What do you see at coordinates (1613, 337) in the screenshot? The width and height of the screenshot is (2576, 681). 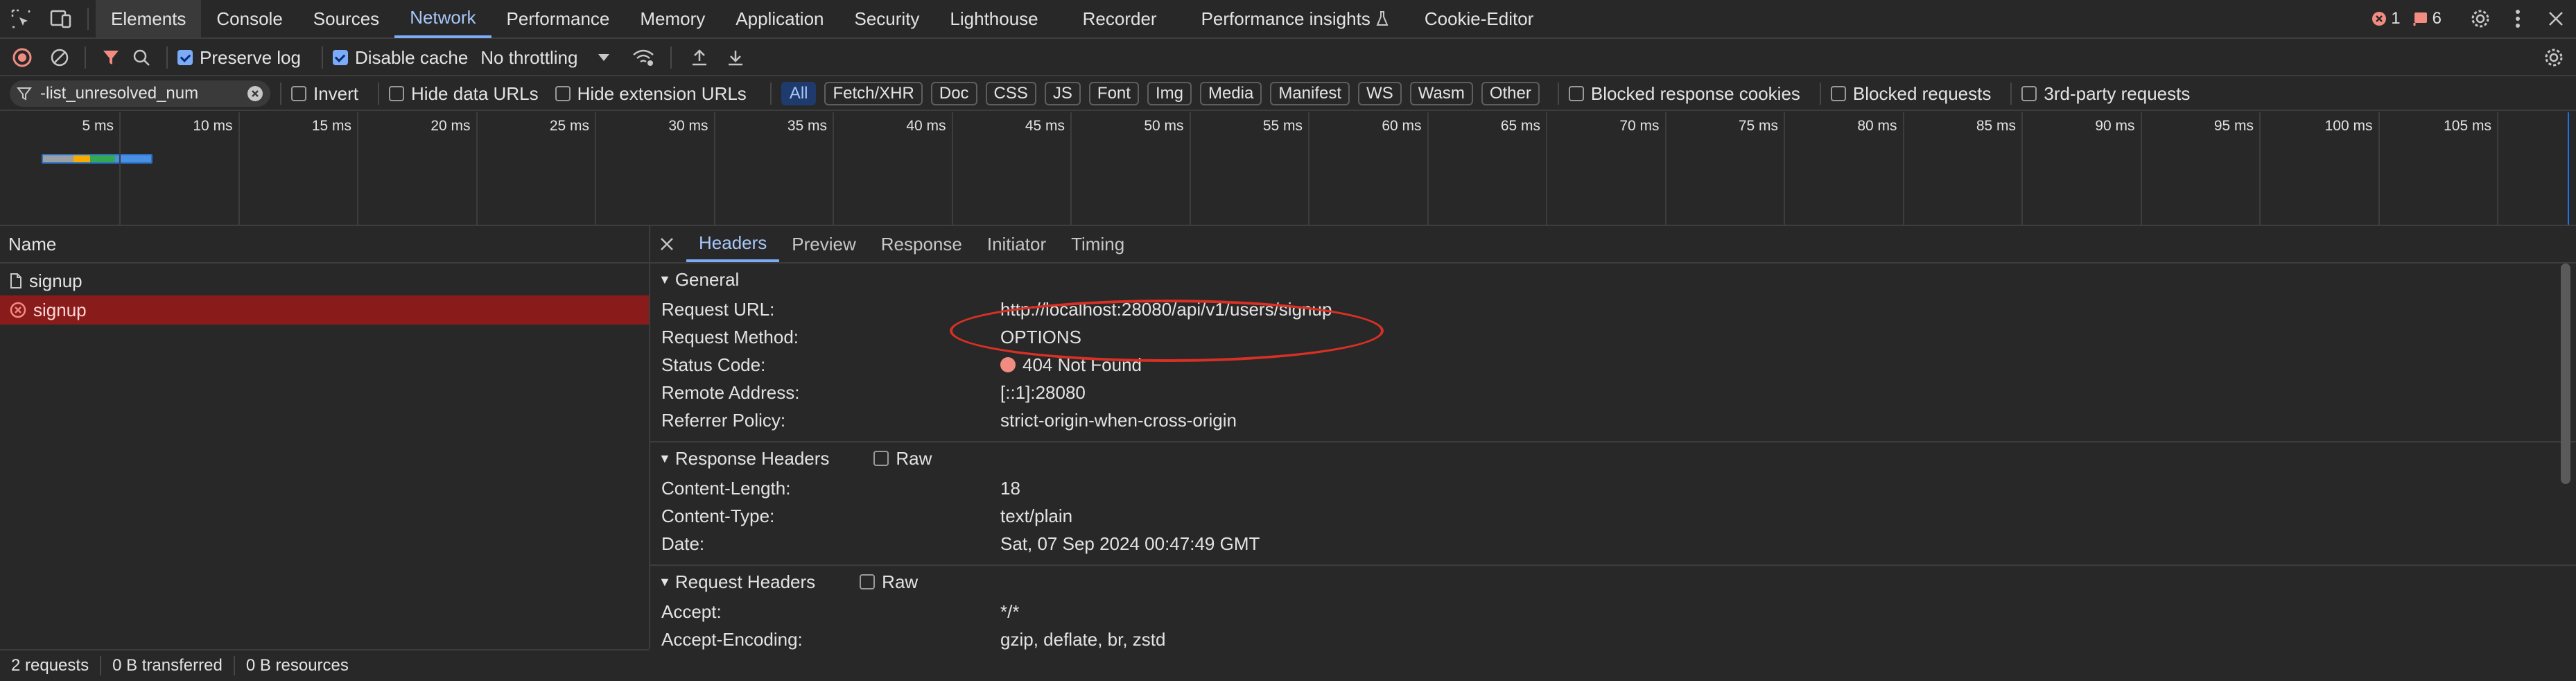 I see `header-row: Request Method: OPTIONS` at bounding box center [1613, 337].